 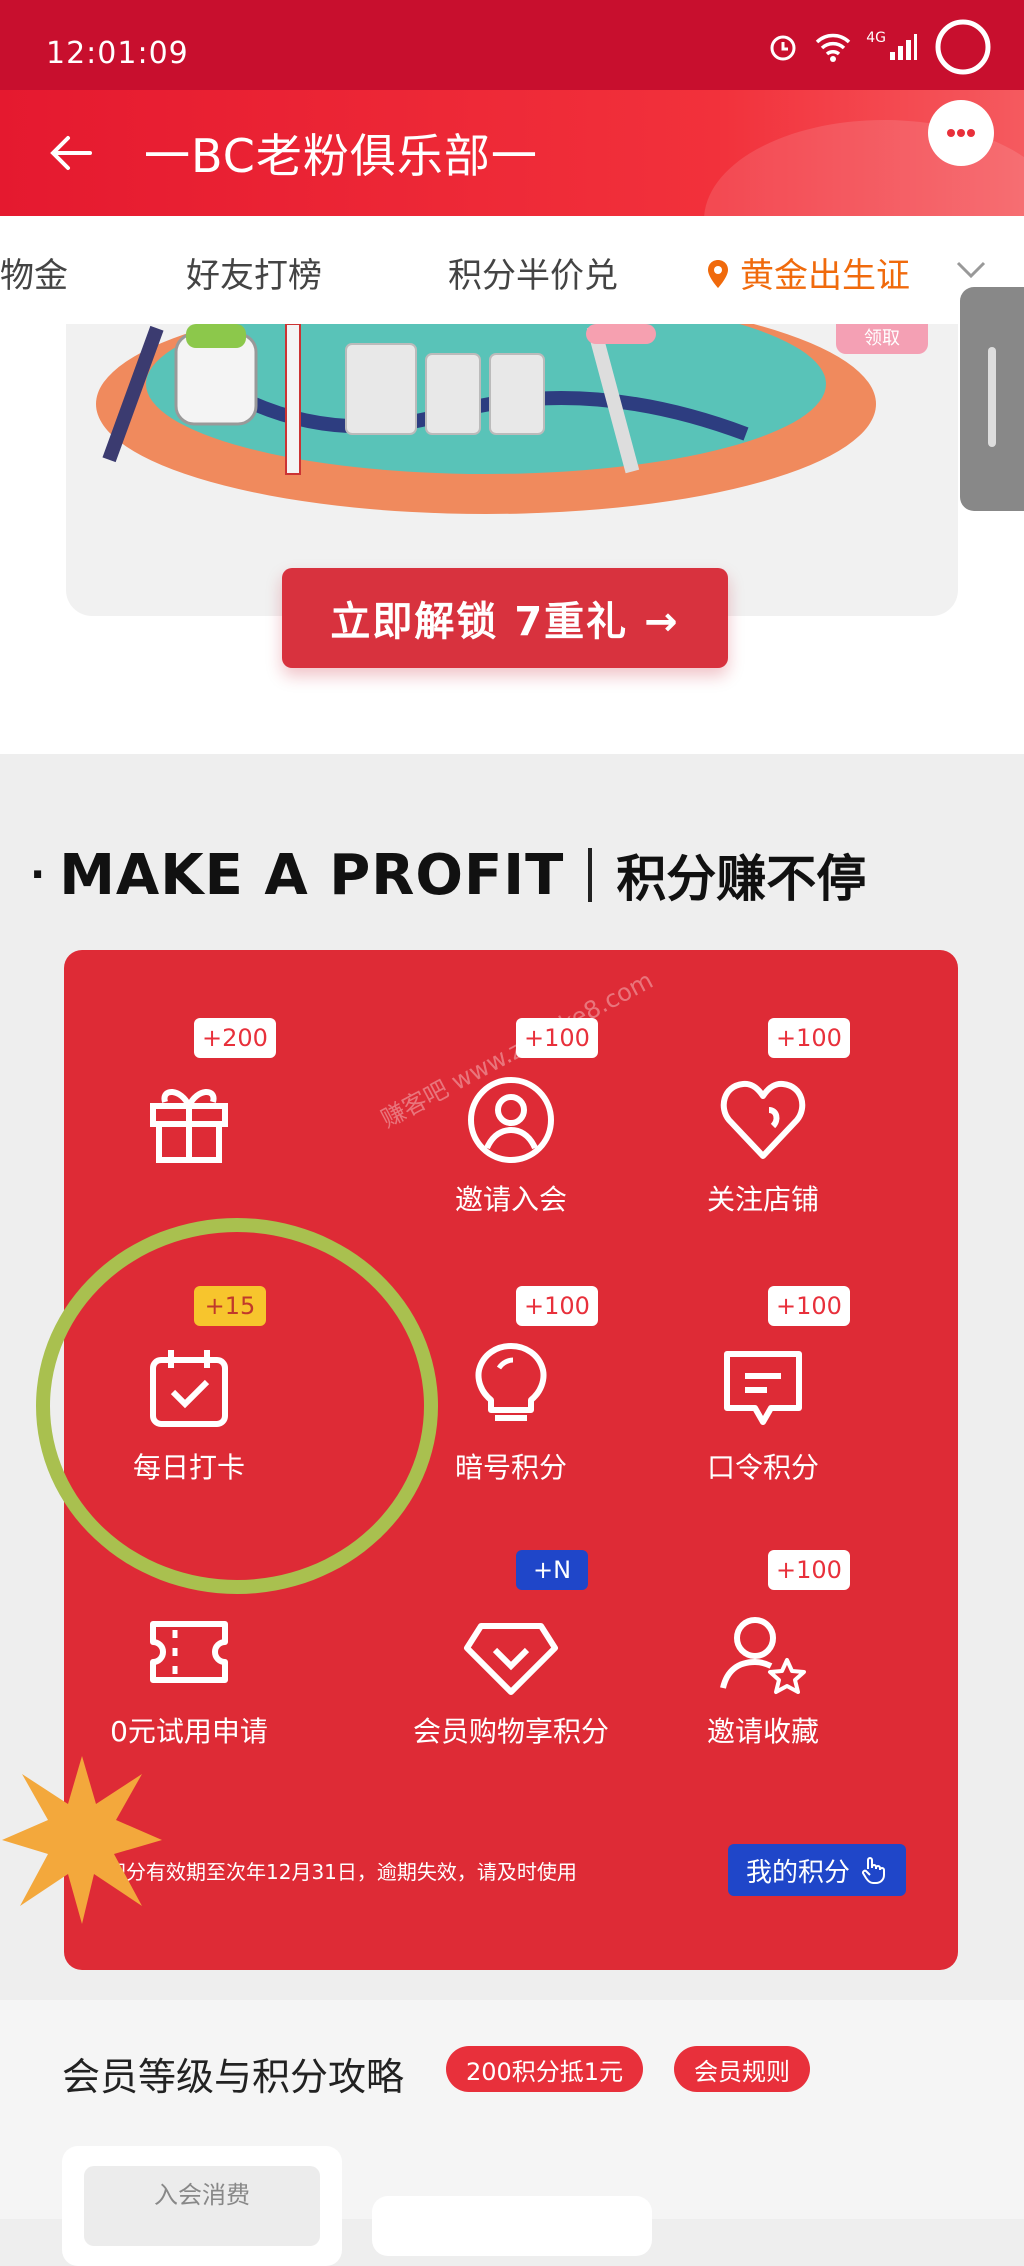 I want to click on my-points-button: 我的积分, so click(x=817, y=1870).